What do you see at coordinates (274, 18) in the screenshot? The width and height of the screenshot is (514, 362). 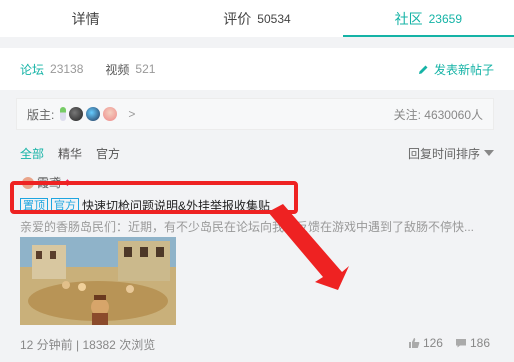 I see `tab-reviews-count: 50534` at bounding box center [274, 18].